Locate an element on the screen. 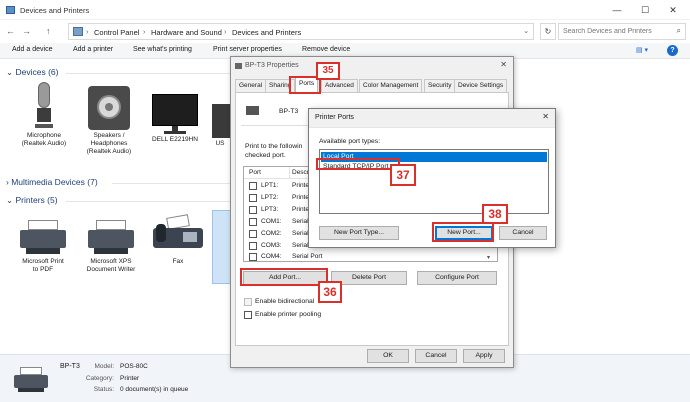 Image resolution: width=690 pixels, height=402 pixels. ports-cancel-button: Cancel is located at coordinates (523, 233).